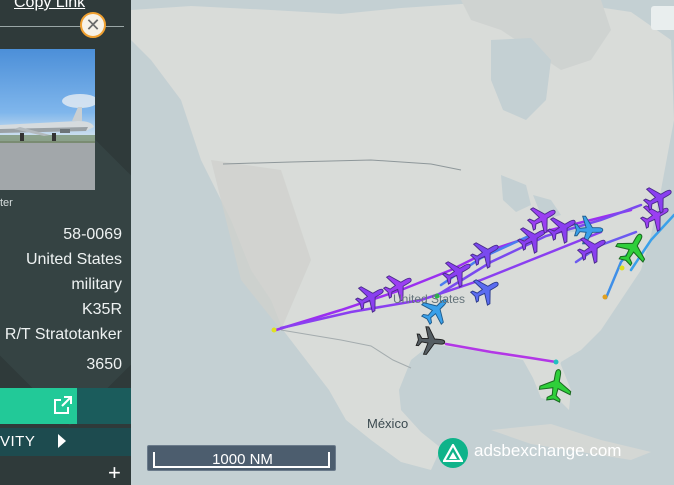 Image resolution: width=674 pixels, height=485 pixels. I want to click on field-country: United States, so click(73, 259).